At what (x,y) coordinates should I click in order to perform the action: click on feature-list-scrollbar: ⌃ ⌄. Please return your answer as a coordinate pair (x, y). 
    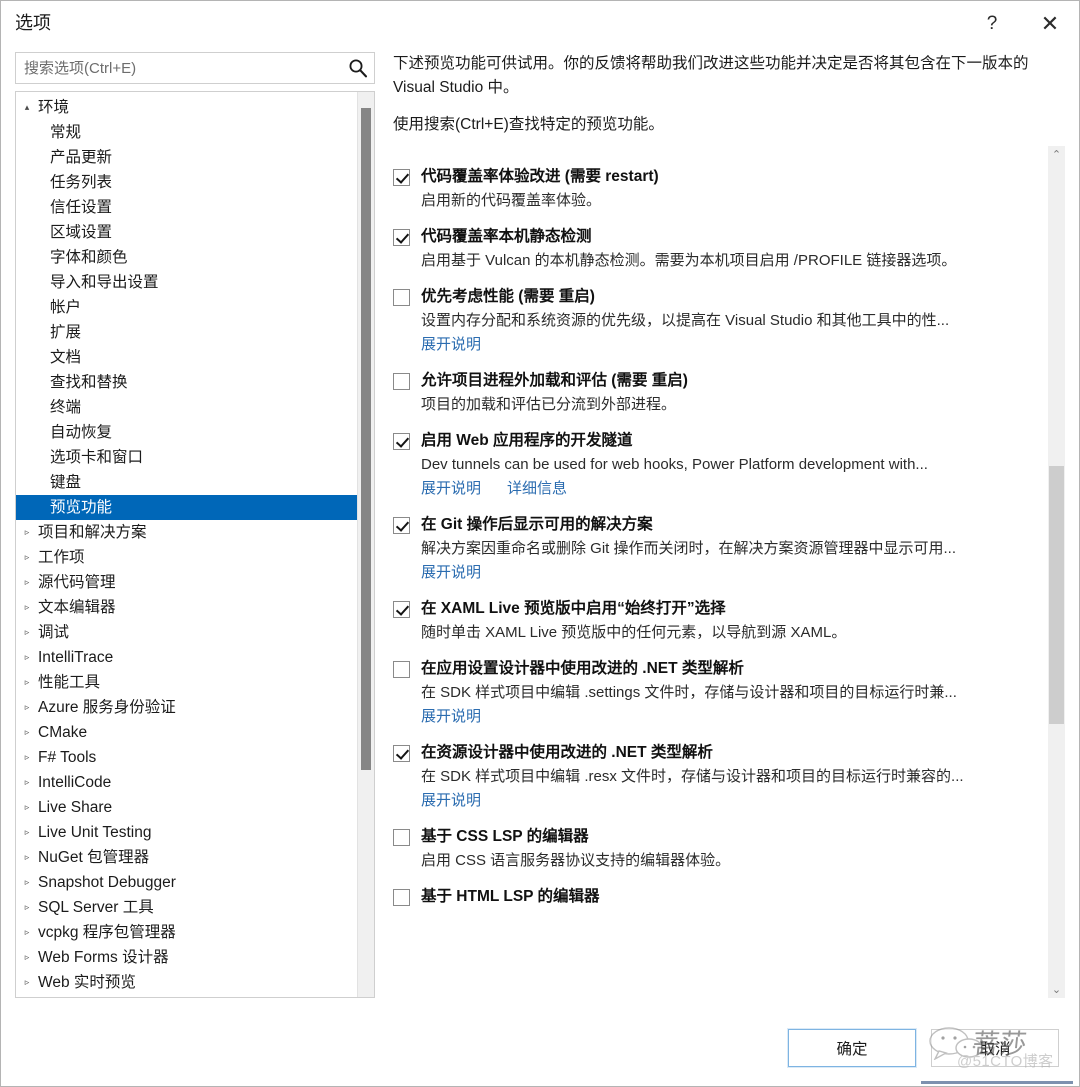
    Looking at the image, I should click on (1056, 572).